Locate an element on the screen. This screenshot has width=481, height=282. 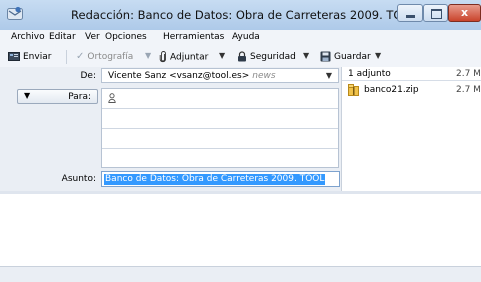
attachment-name: banco21.zip is located at coordinates (391, 90).